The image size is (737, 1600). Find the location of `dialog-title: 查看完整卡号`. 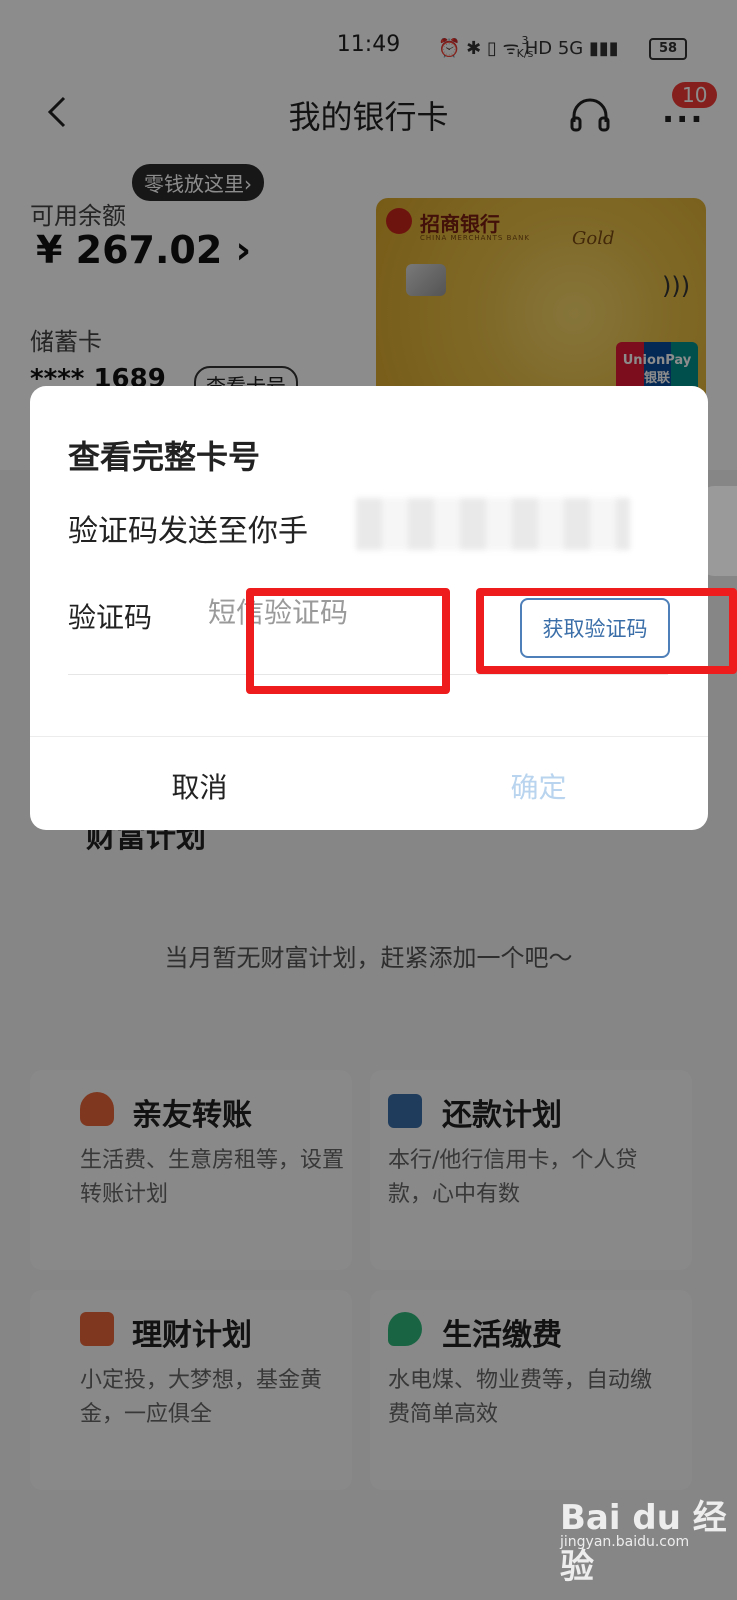

dialog-title: 查看完整卡号 is located at coordinates (164, 457).